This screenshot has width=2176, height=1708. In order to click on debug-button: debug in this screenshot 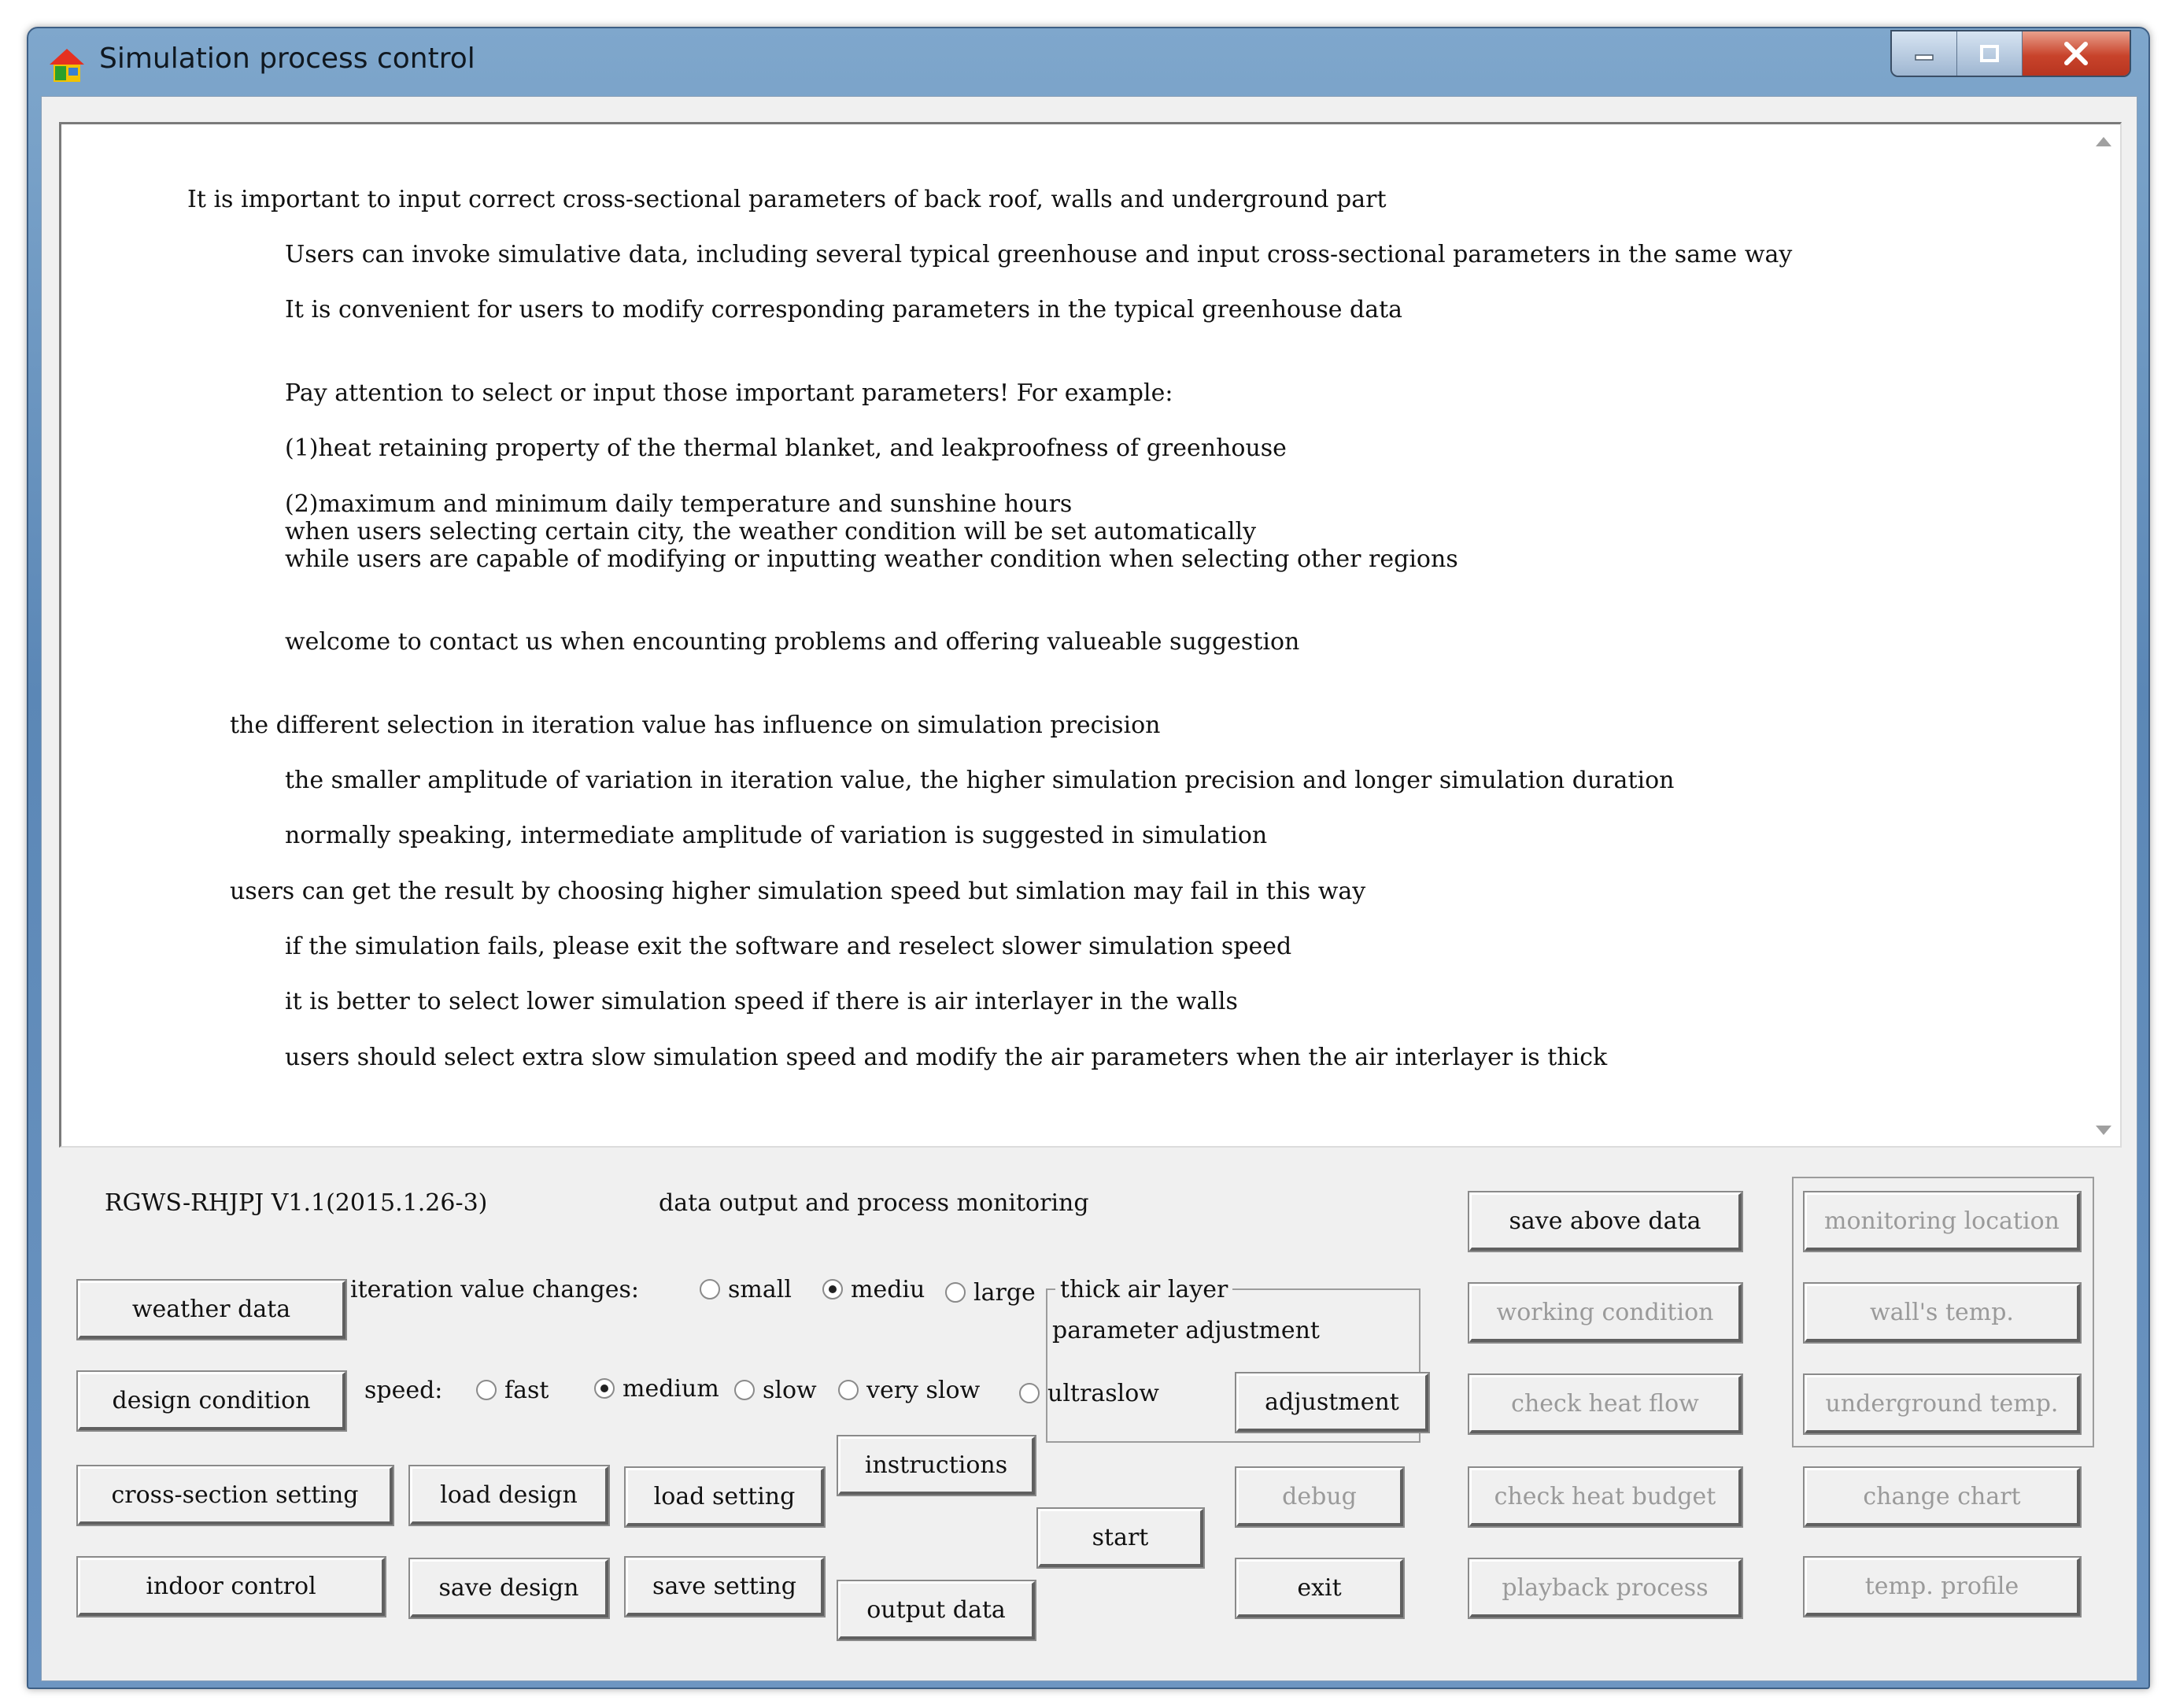, I will do `click(1320, 1497)`.